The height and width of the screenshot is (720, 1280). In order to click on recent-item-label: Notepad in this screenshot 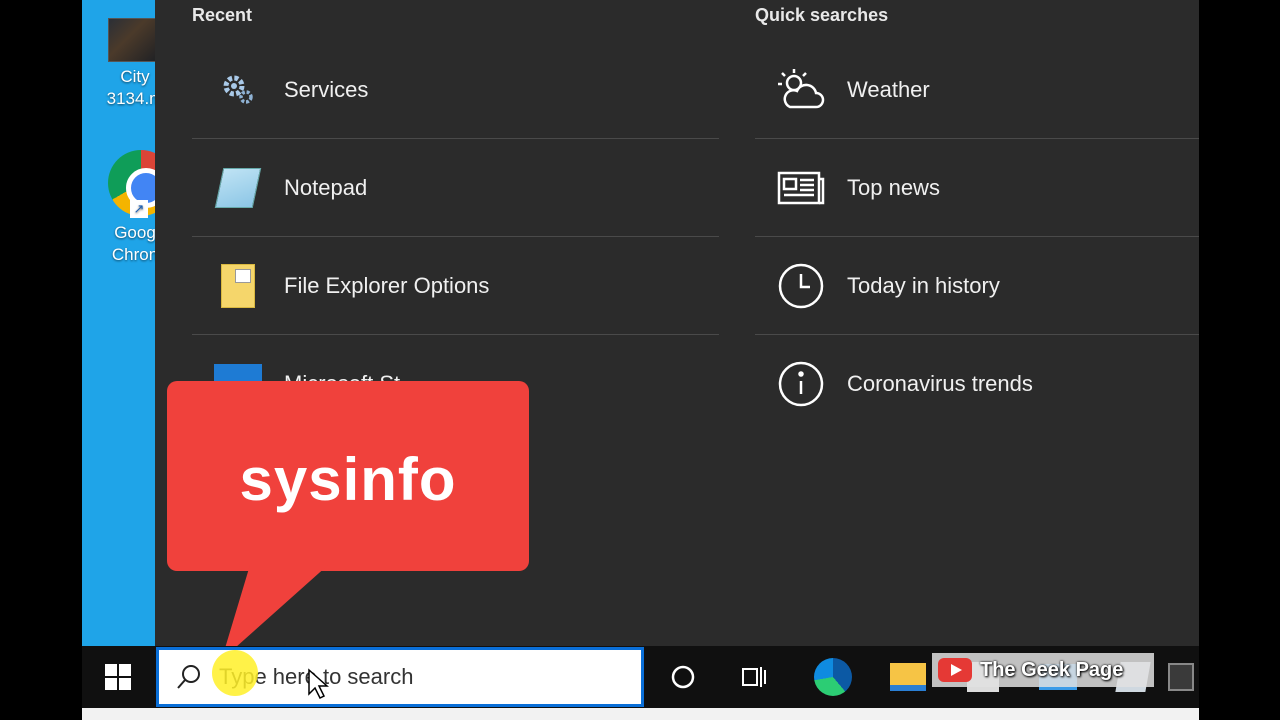, I will do `click(326, 187)`.